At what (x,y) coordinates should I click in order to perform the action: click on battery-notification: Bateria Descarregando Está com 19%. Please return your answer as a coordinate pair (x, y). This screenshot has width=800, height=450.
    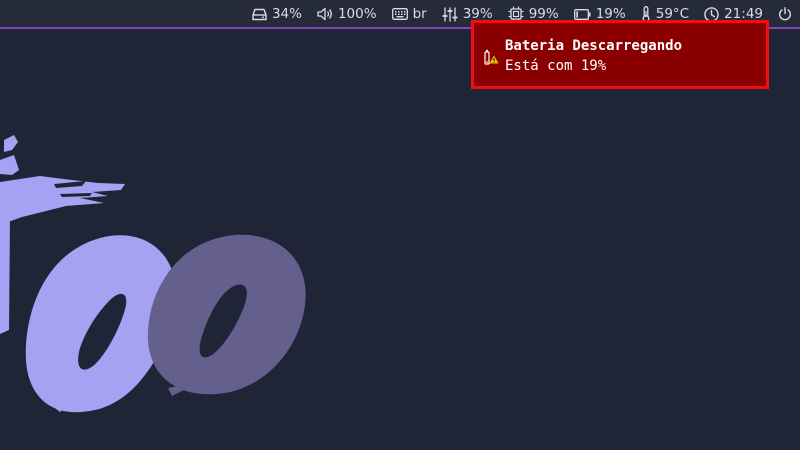
    Looking at the image, I should click on (620, 54).